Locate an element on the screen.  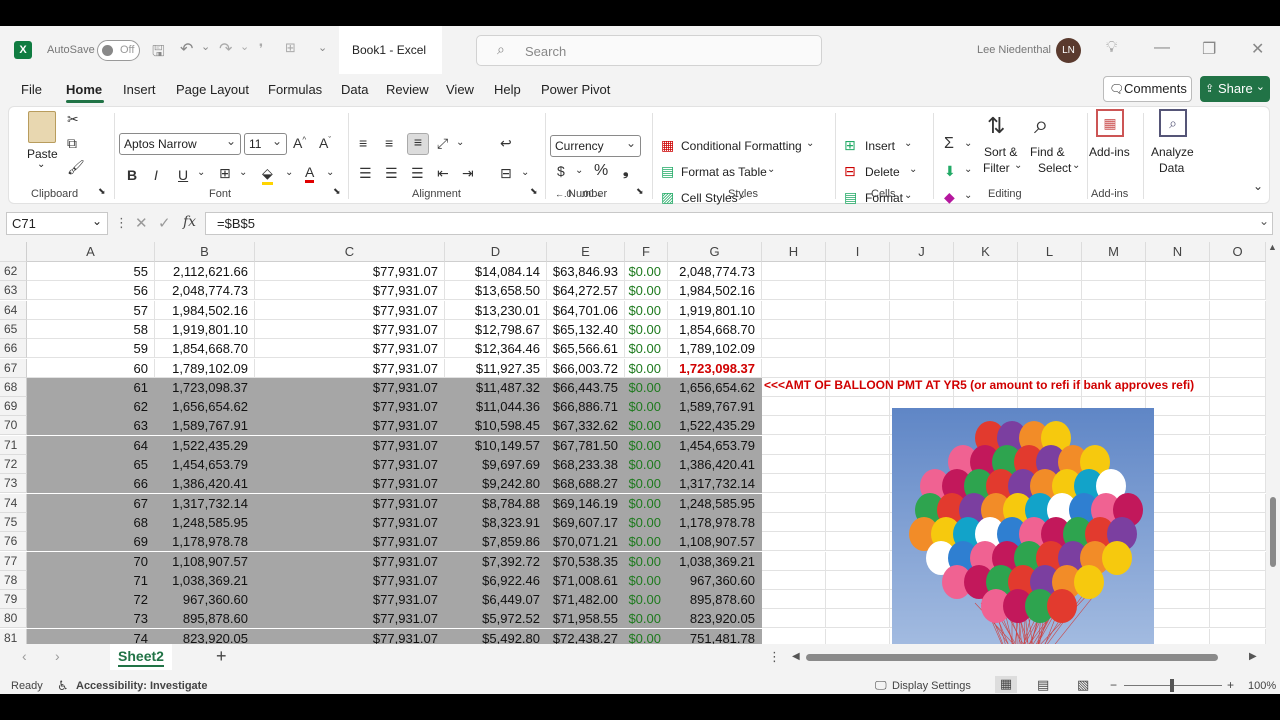
cell-g72: 1,386,420.41 is located at coordinates (715, 464).